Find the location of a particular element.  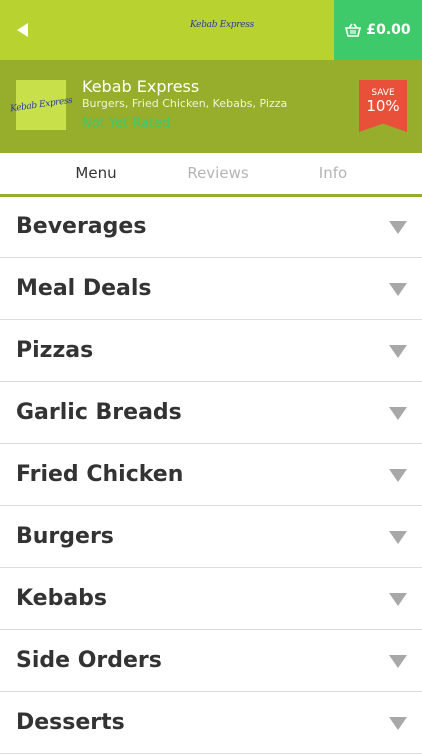

restaurant-cuisines: Burgers, Fried Chicken, Kebabs, Pizza is located at coordinates (185, 103).